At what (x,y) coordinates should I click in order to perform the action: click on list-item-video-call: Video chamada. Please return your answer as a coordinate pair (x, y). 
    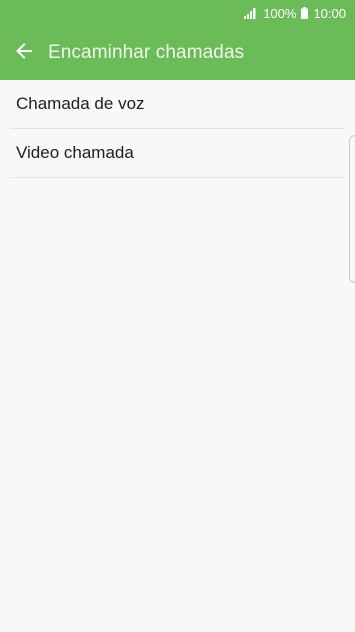
    Looking at the image, I should click on (177, 153).